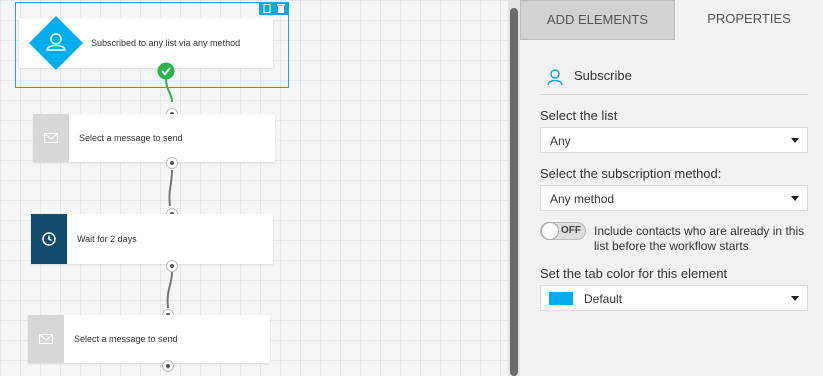 The height and width of the screenshot is (376, 823). I want to click on color-select-value: Default, so click(603, 299).